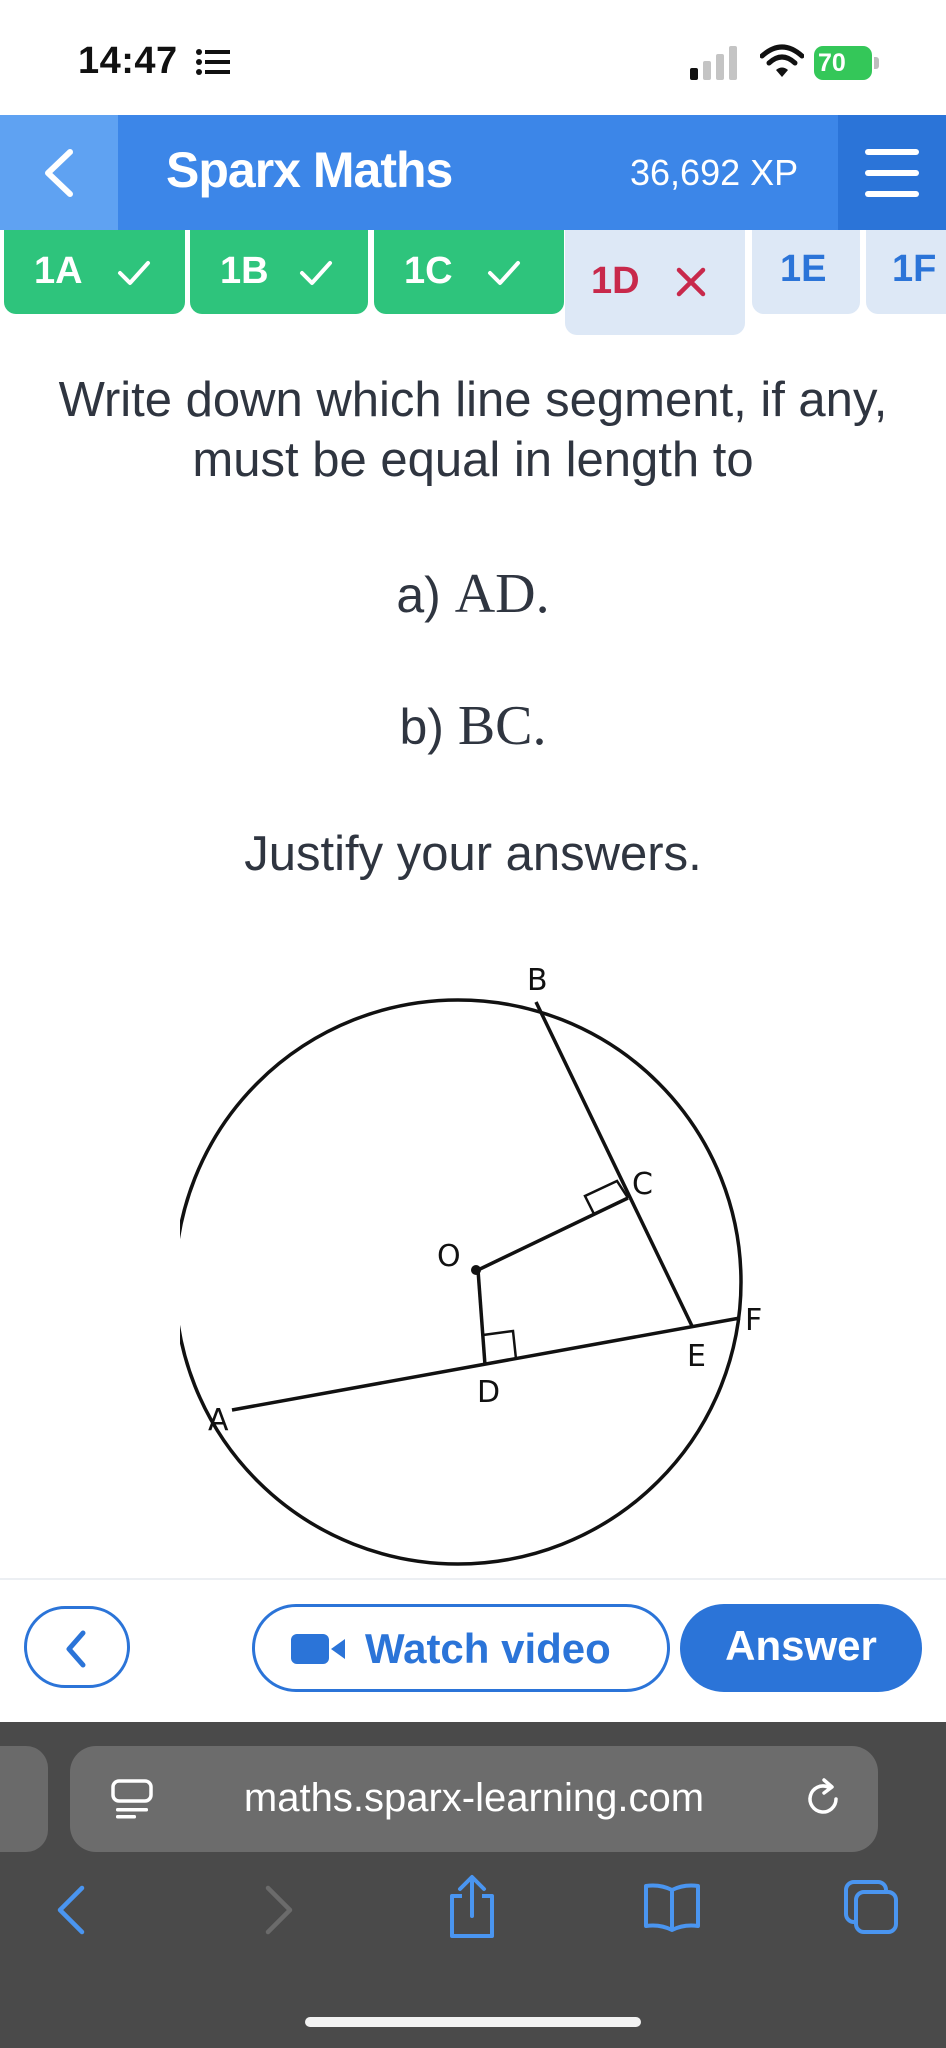 Image resolution: width=946 pixels, height=2048 pixels. What do you see at coordinates (24, 1799) in the screenshot?
I see `previous-tab-edge` at bounding box center [24, 1799].